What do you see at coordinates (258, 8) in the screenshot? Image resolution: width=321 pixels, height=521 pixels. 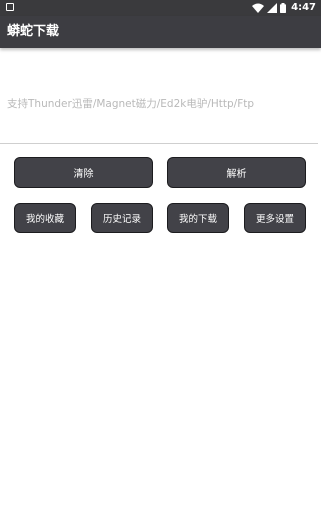 I see `wifi-icon` at bounding box center [258, 8].